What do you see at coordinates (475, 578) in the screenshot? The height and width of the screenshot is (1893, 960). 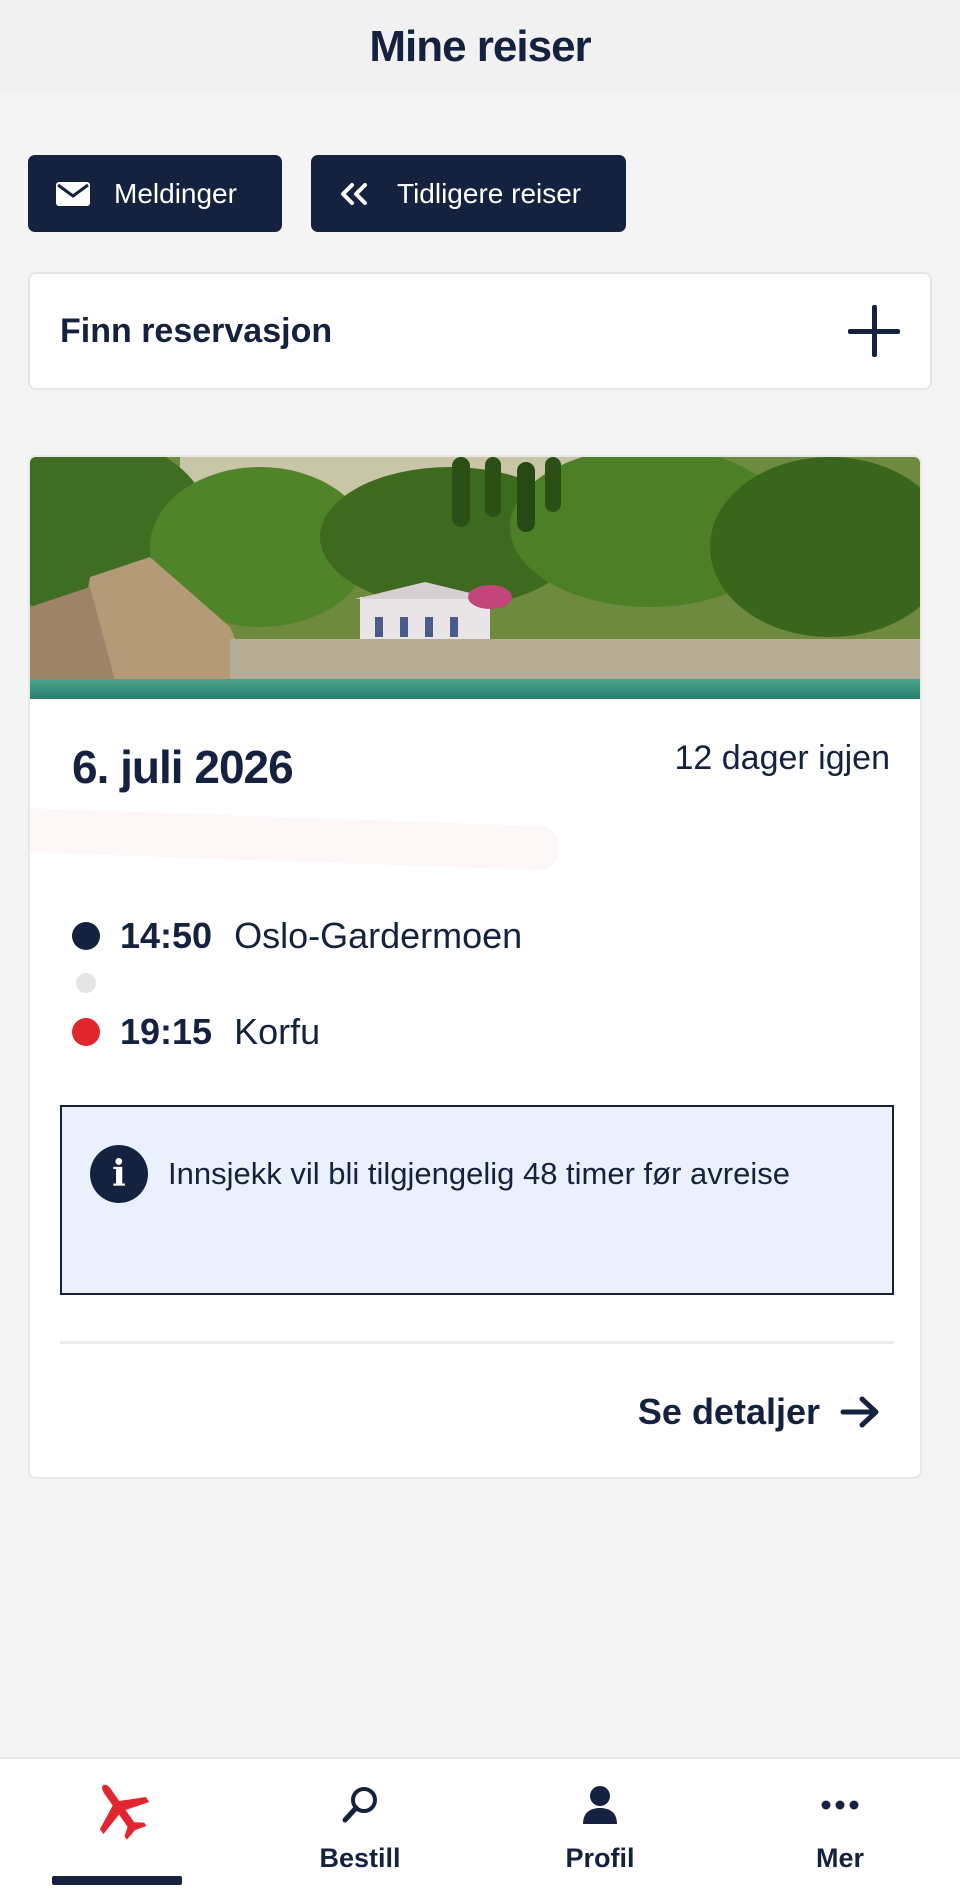 I see `trip-destination-image` at bounding box center [475, 578].